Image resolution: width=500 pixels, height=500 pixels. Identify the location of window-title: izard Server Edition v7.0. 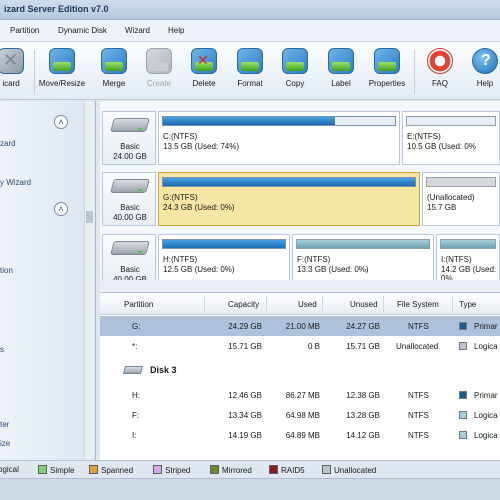
(56, 9).